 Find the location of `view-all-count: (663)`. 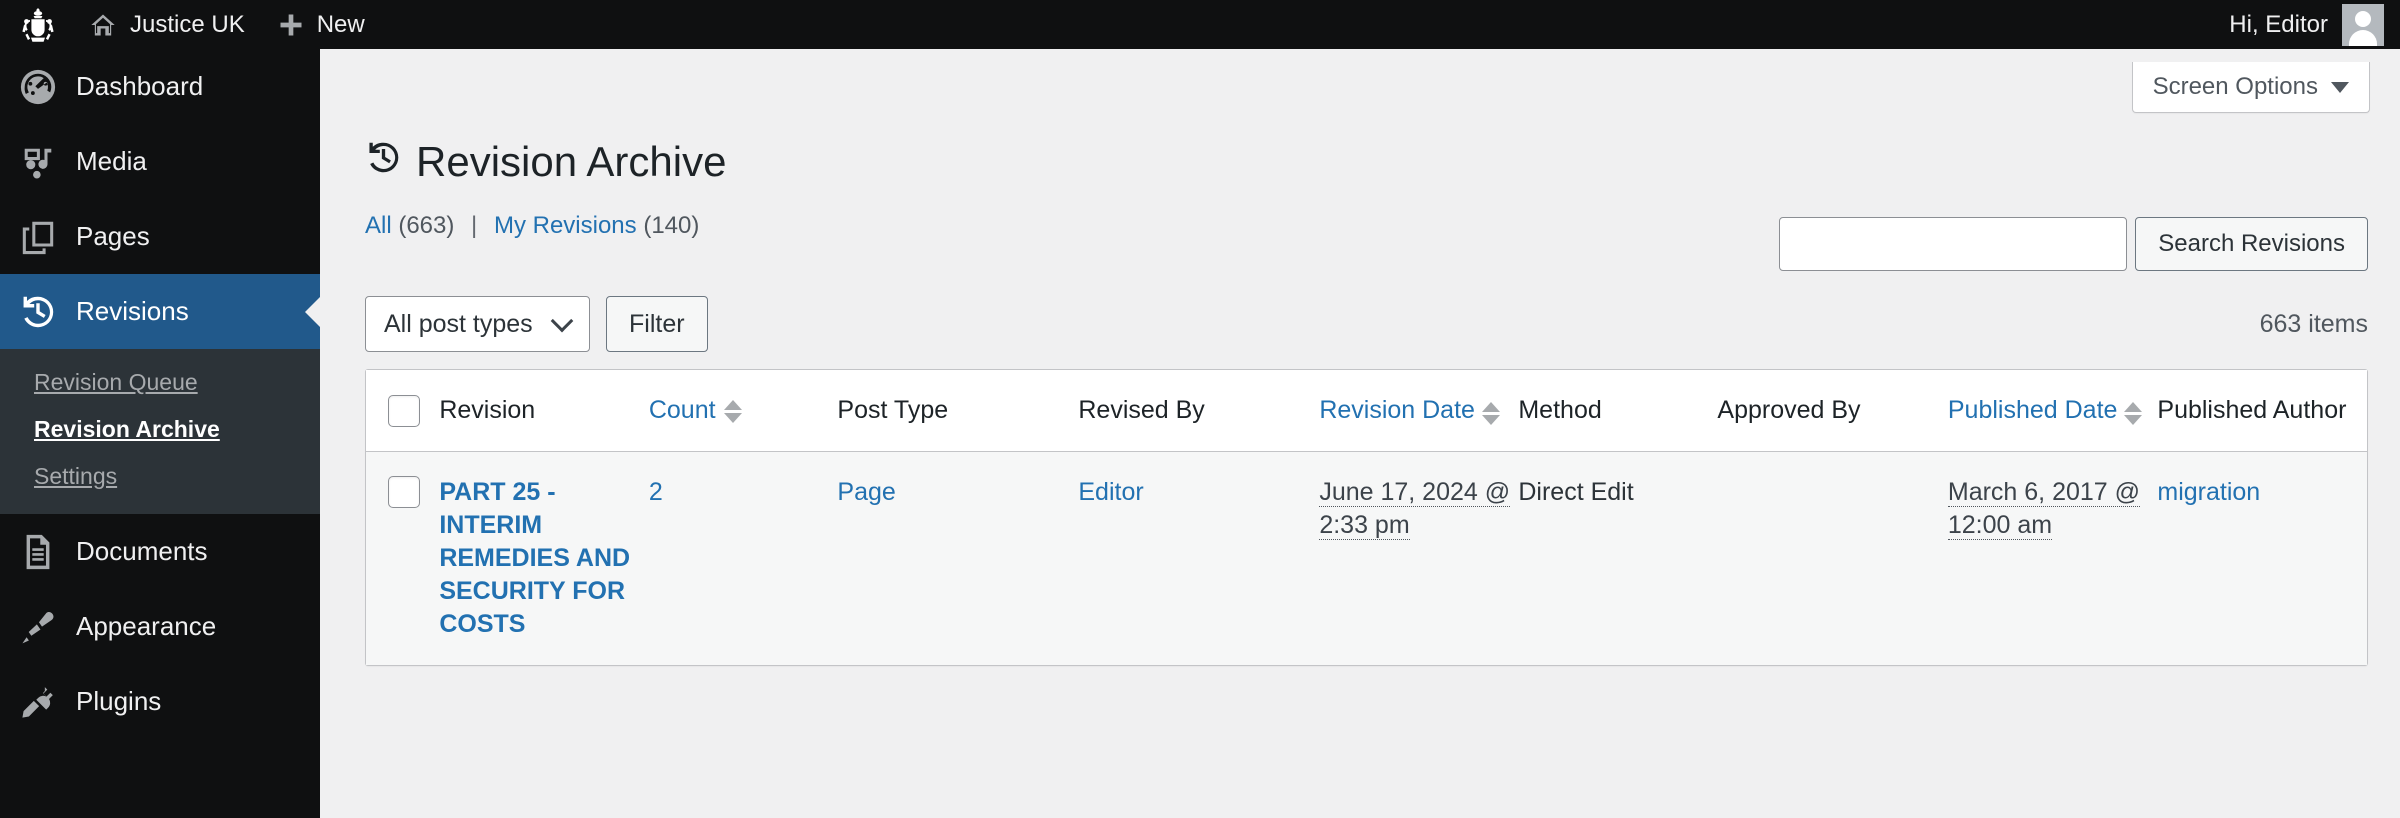

view-all-count: (663) is located at coordinates (426, 225).